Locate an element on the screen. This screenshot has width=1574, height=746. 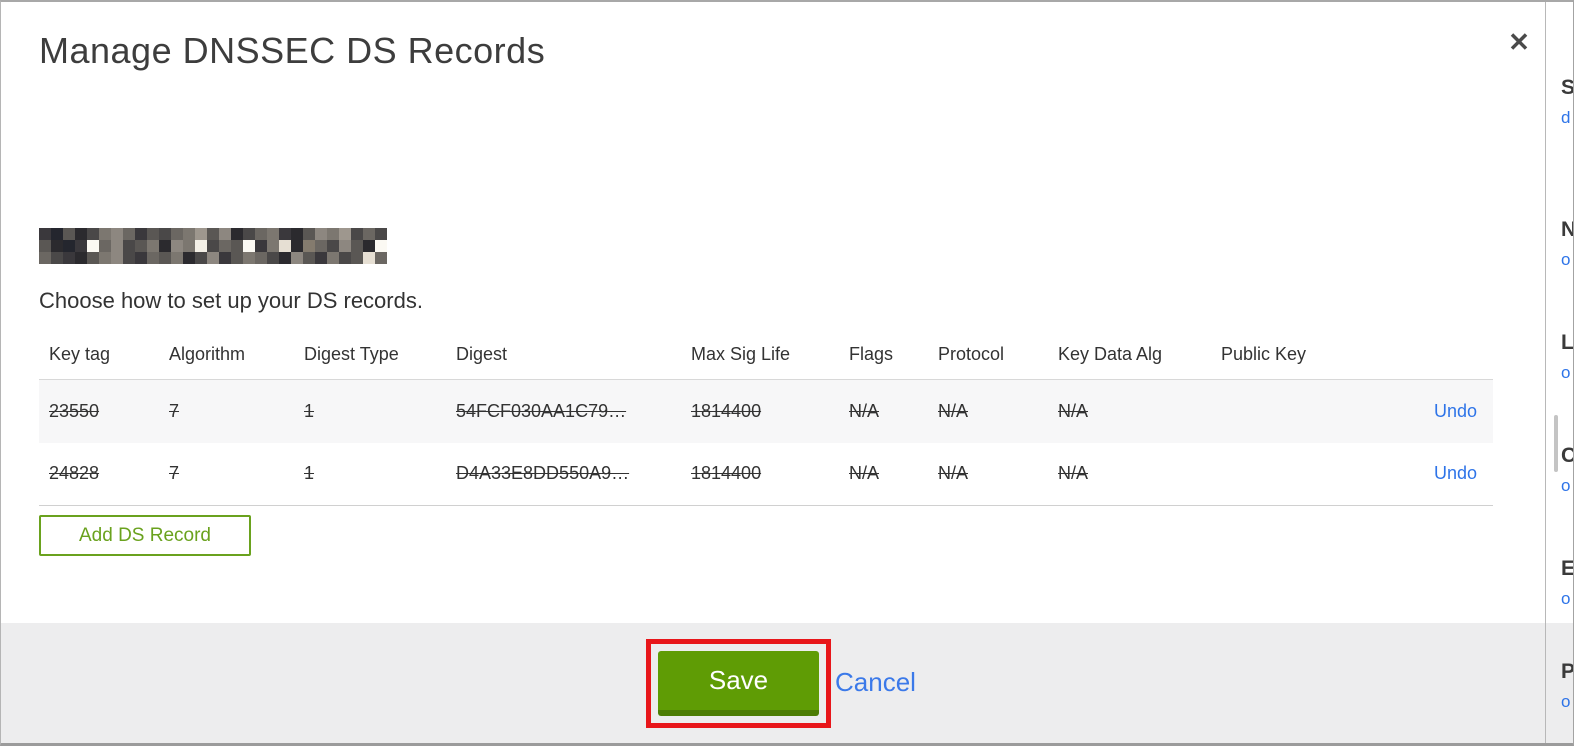
save-button: Save is located at coordinates (738, 683).